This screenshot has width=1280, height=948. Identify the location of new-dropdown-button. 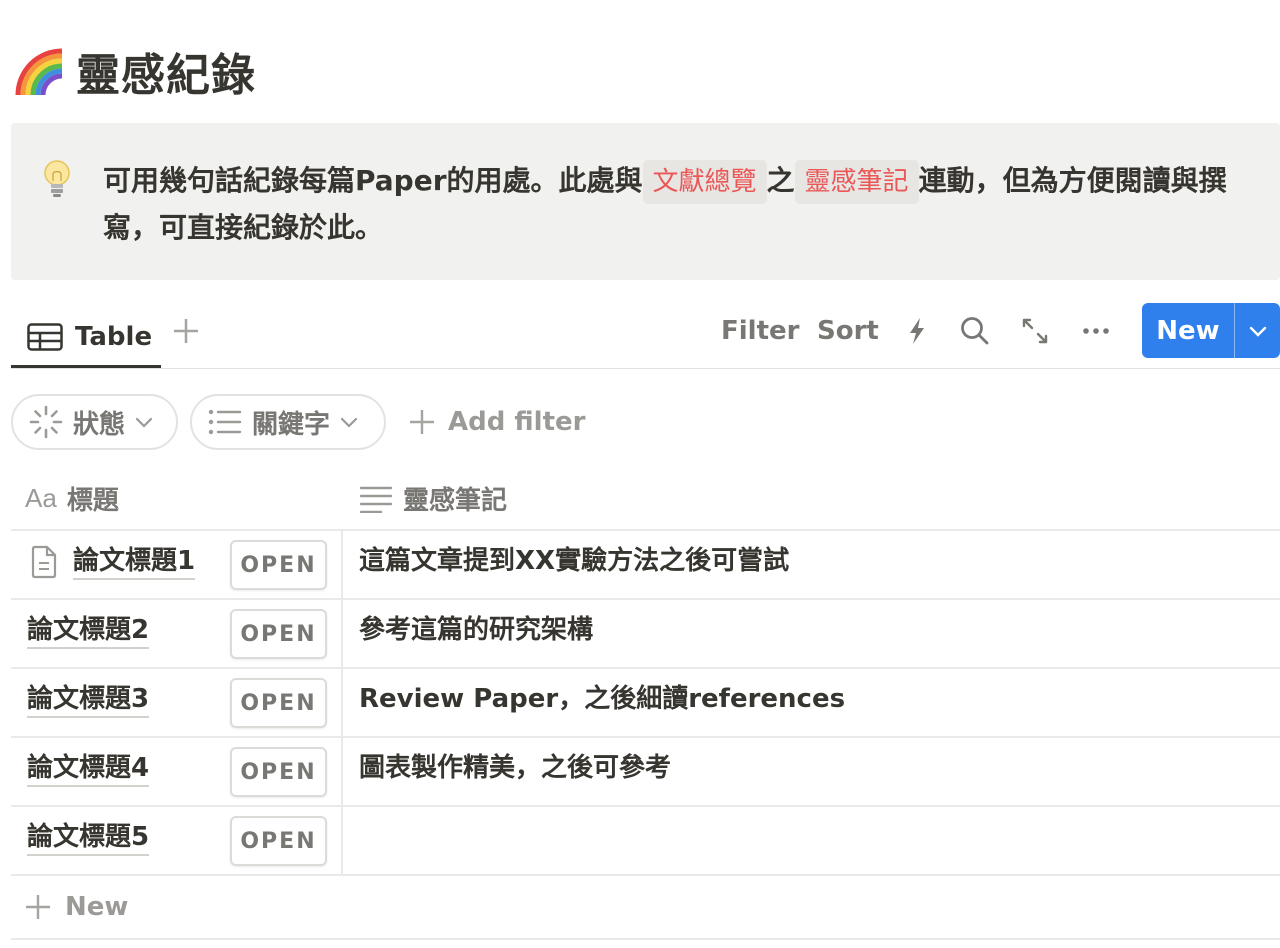
(1257, 330).